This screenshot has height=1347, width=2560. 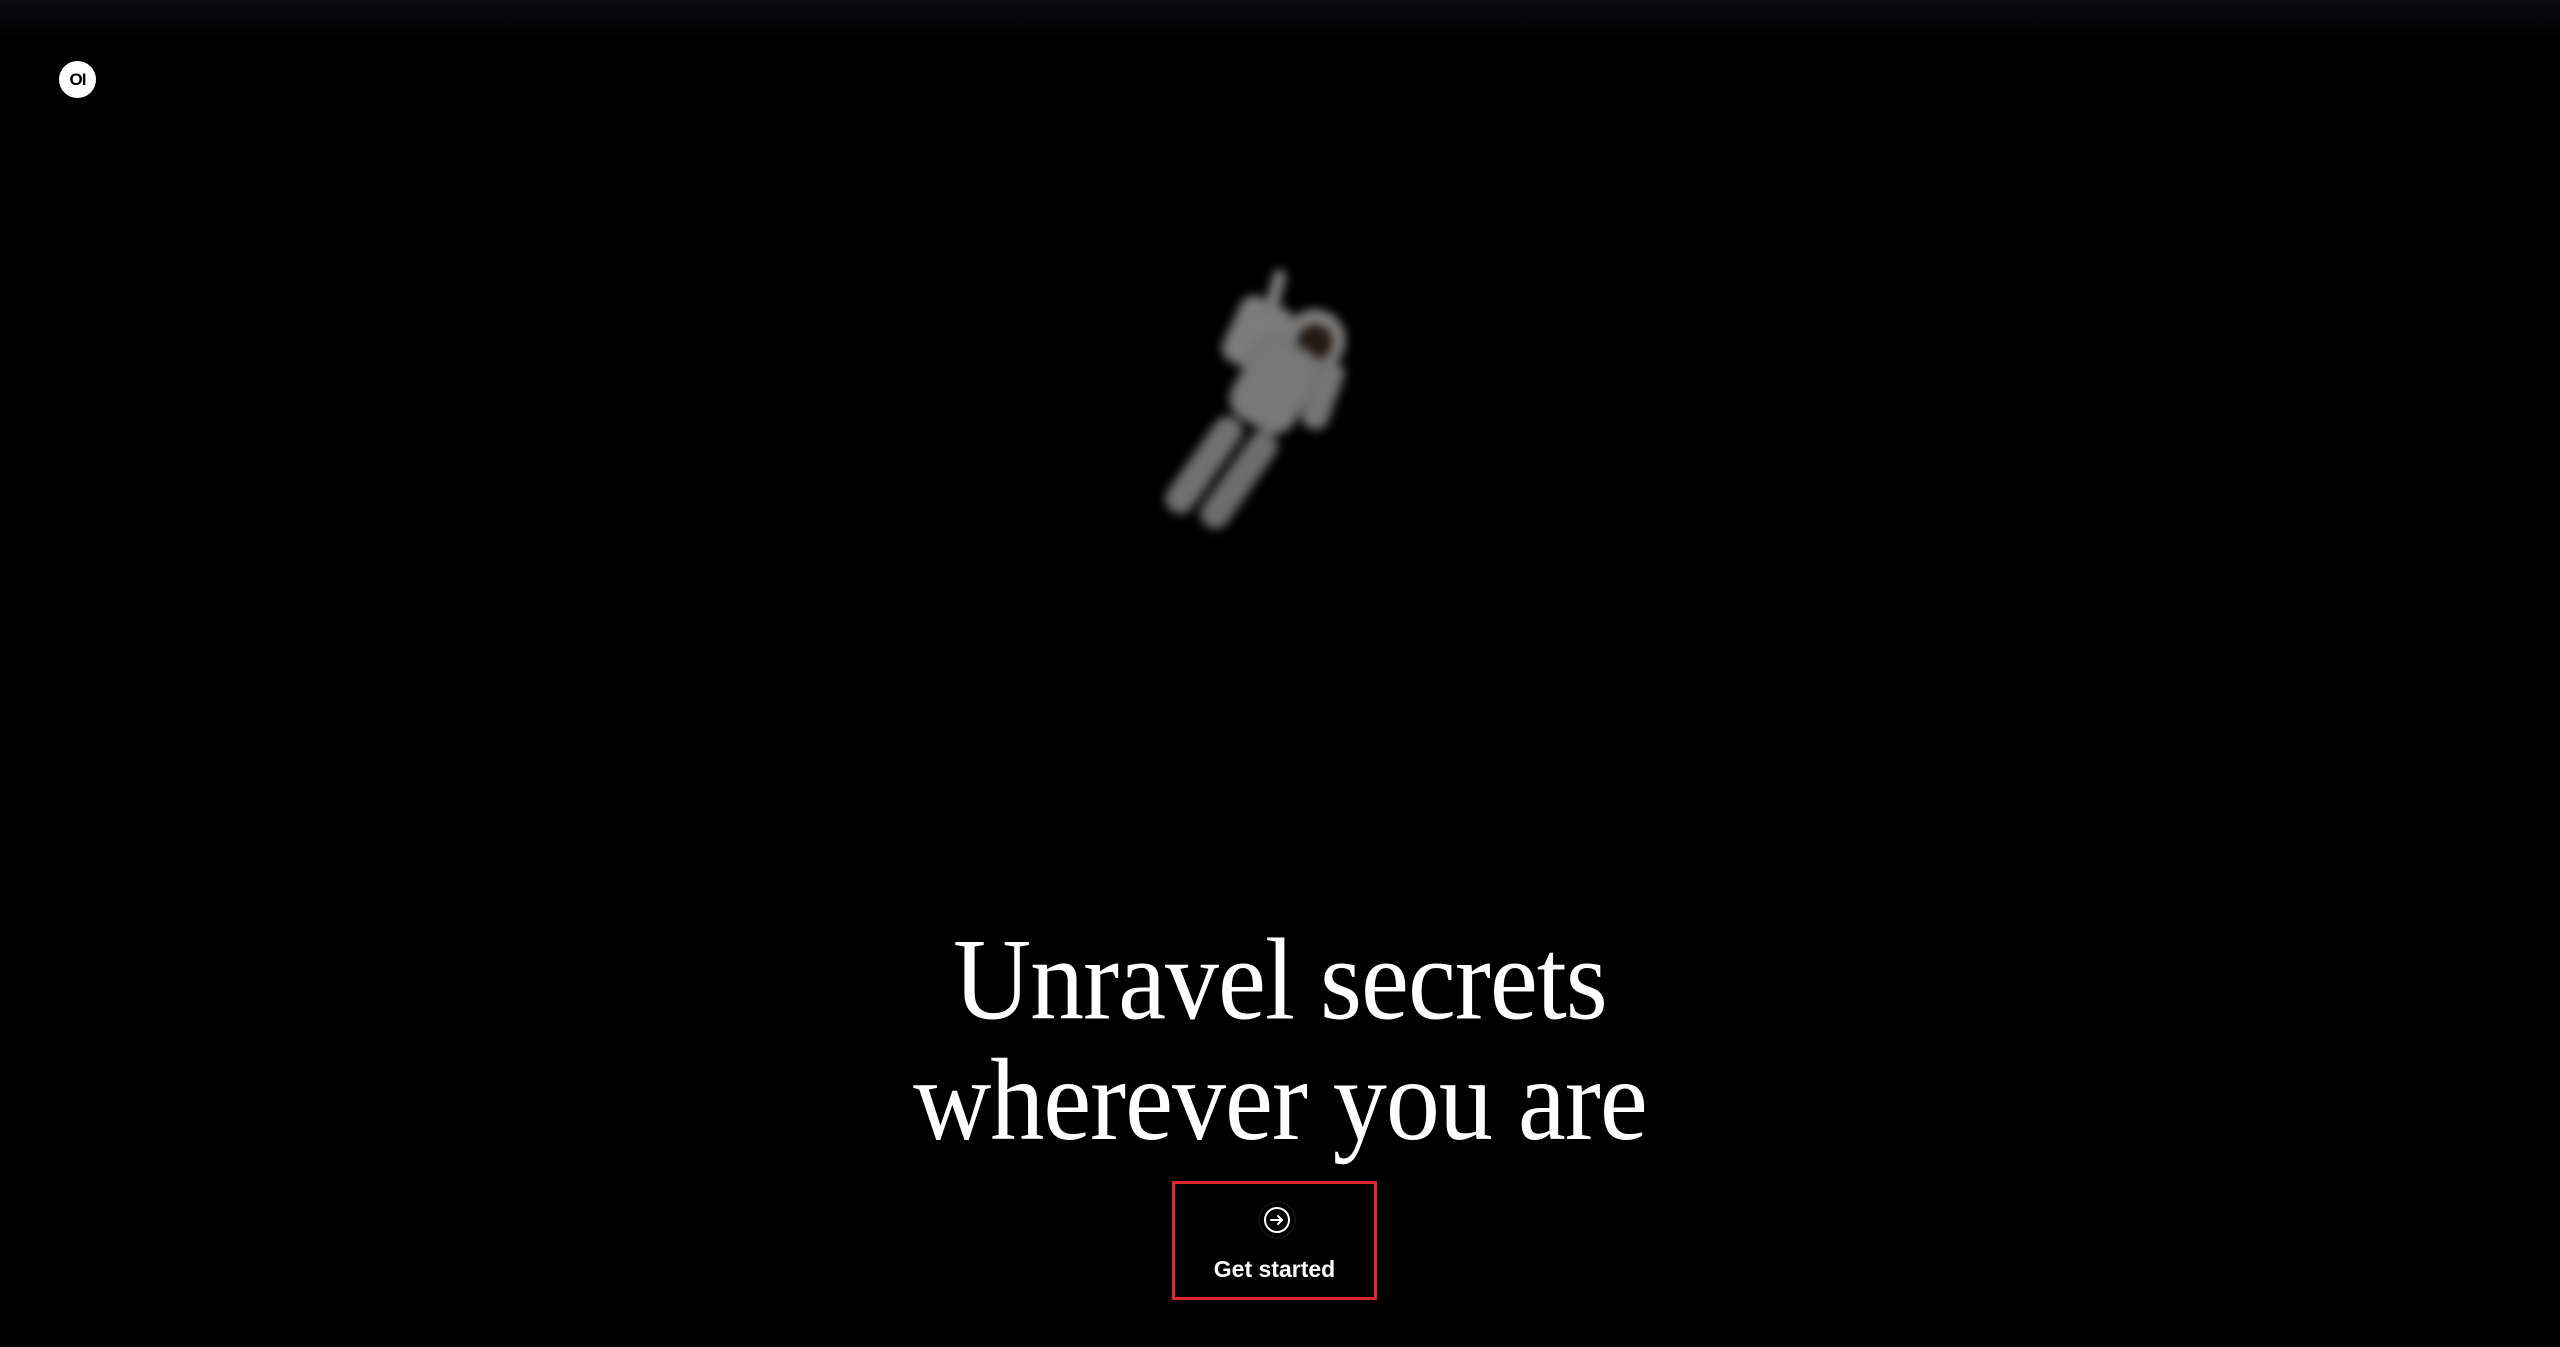 I want to click on astronaut-floating-image, so click(x=1255, y=399).